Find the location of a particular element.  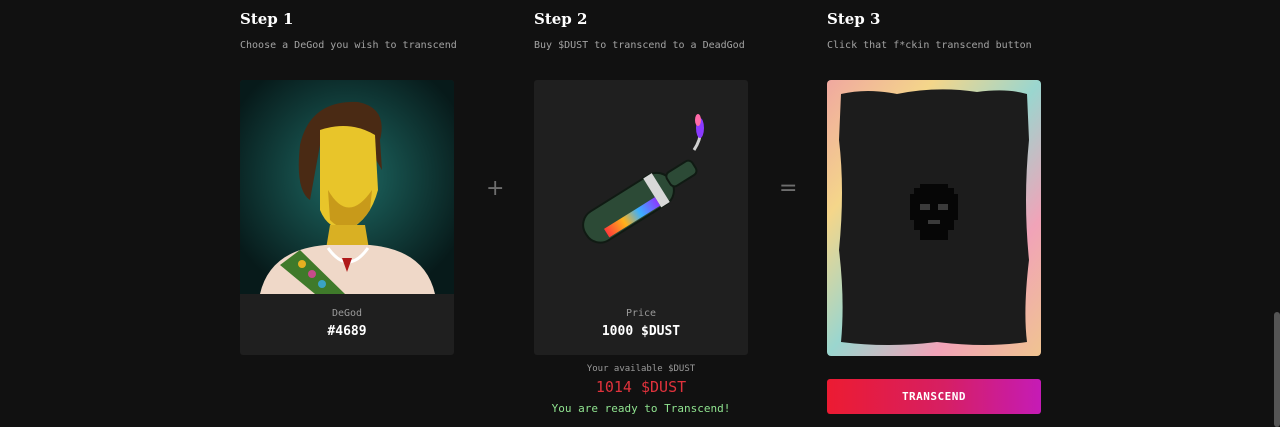

available-dust-value: 1014 $DUST is located at coordinates (641, 387).